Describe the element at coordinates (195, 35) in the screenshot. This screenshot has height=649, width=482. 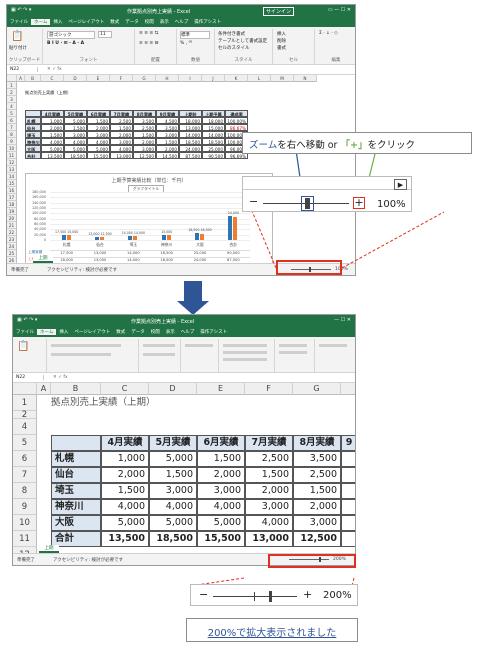
I see `number-format-select: 標準` at that location.